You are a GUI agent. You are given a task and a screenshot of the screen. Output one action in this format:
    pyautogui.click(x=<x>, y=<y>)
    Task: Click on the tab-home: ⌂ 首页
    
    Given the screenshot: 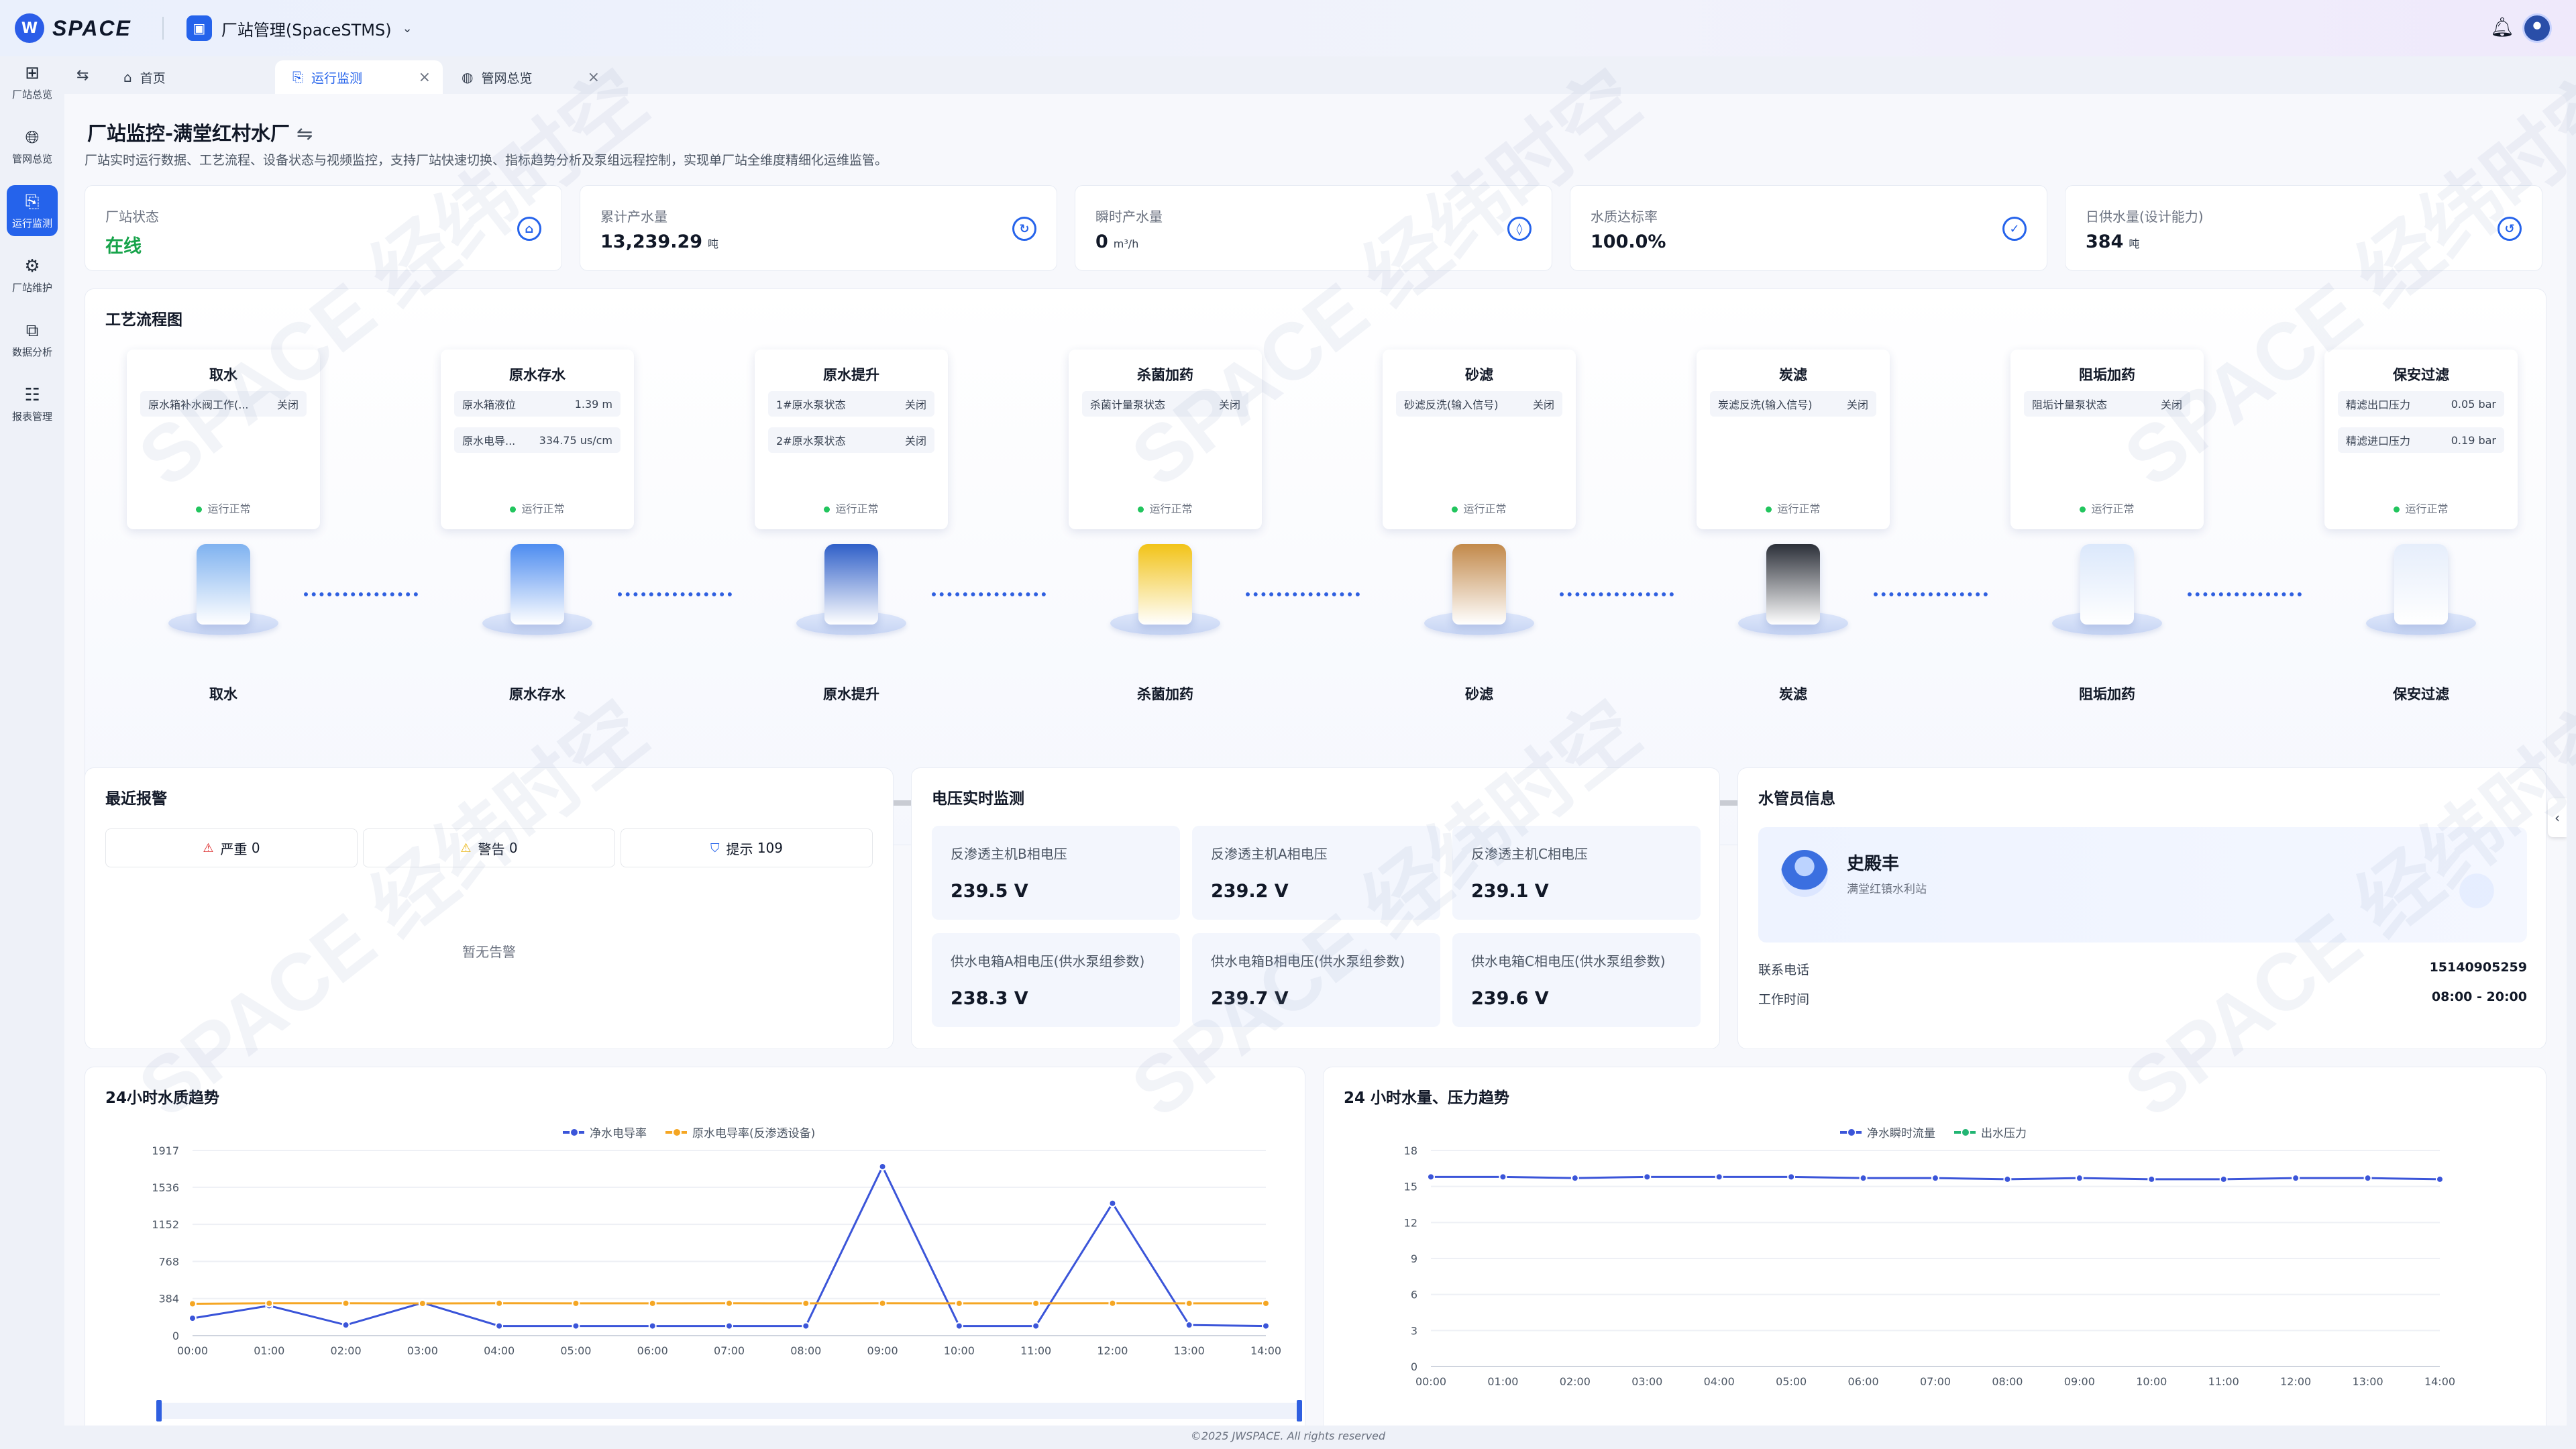 What is the action you would take?
    pyautogui.click(x=190, y=77)
    